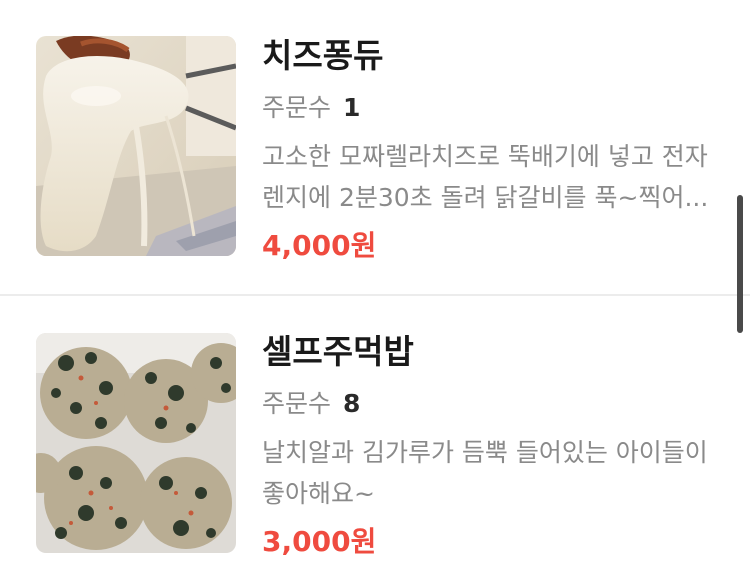  What do you see at coordinates (740, 264) in the screenshot?
I see `scrollbar` at bounding box center [740, 264].